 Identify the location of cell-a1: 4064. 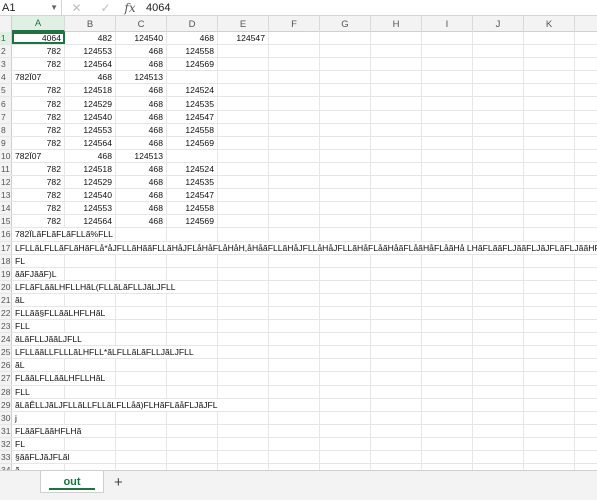
(38, 38).